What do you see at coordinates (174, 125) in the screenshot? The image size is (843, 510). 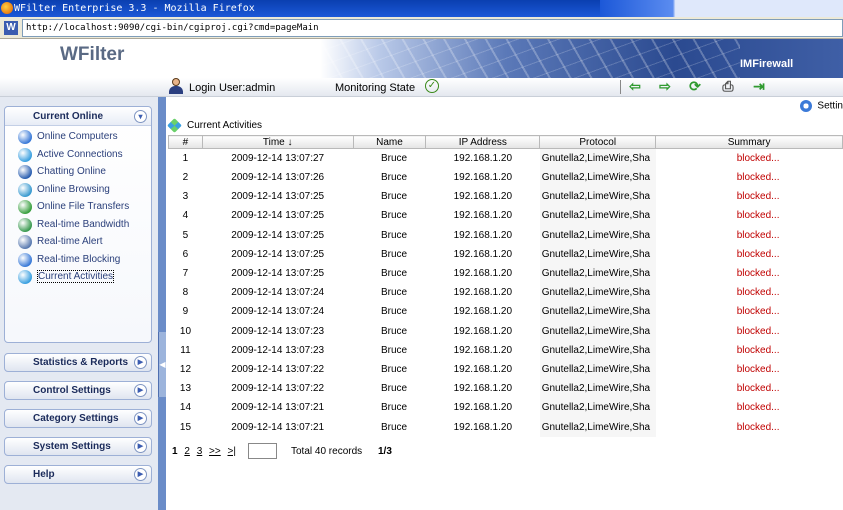 I see `activities-icon` at bounding box center [174, 125].